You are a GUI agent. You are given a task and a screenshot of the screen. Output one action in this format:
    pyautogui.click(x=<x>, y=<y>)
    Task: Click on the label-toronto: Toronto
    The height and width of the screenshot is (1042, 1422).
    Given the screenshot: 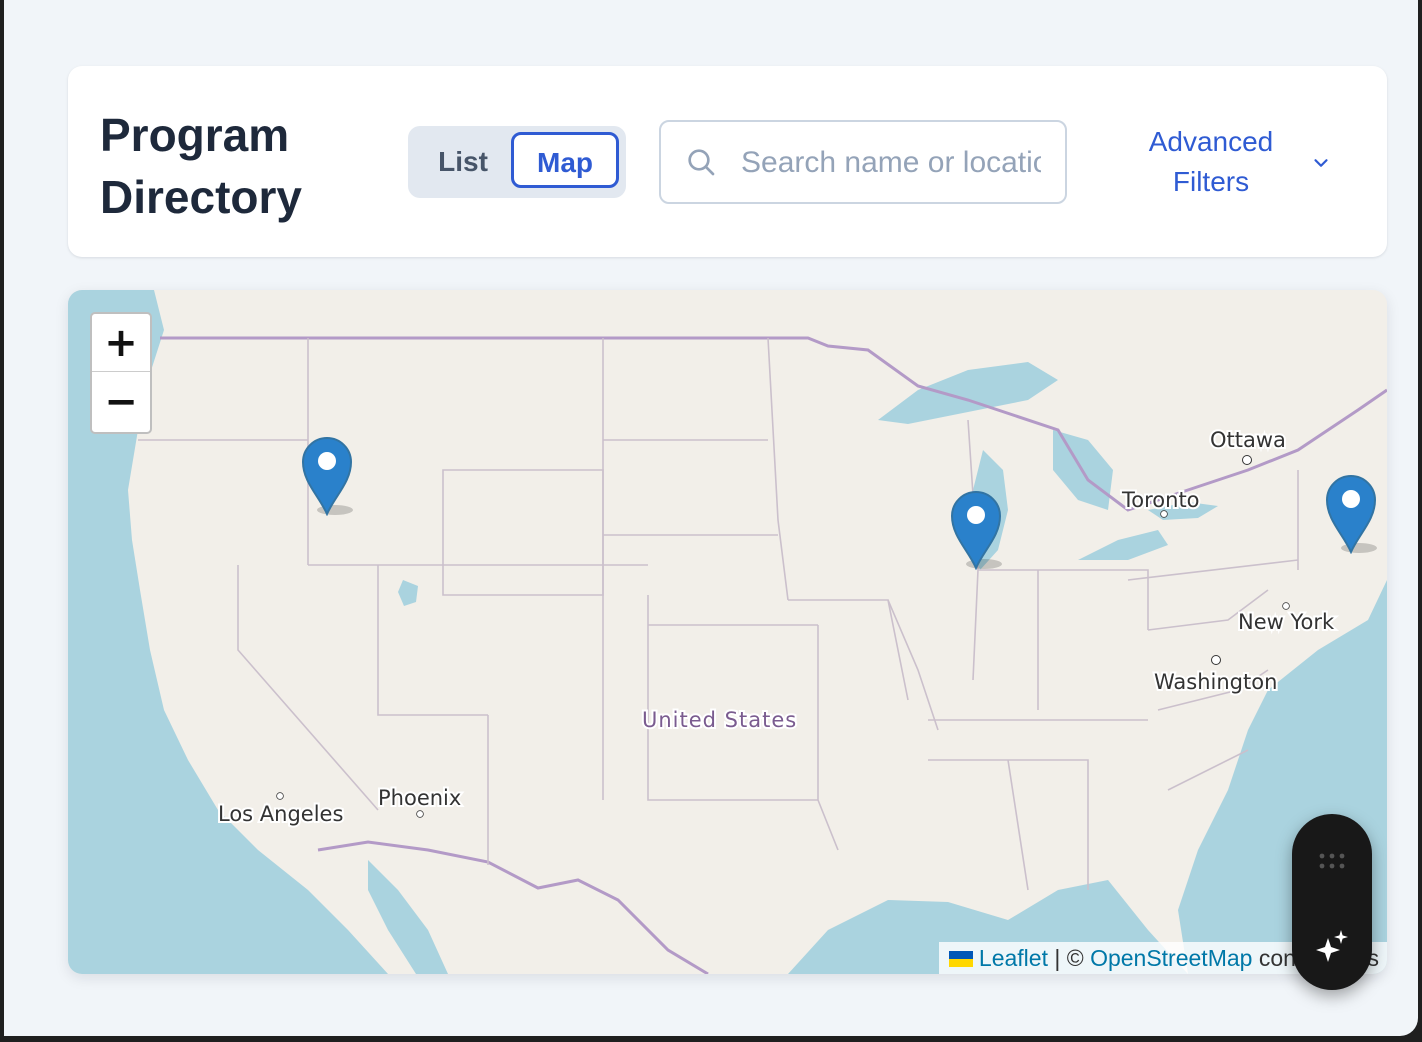 What is the action you would take?
    pyautogui.click(x=1160, y=500)
    